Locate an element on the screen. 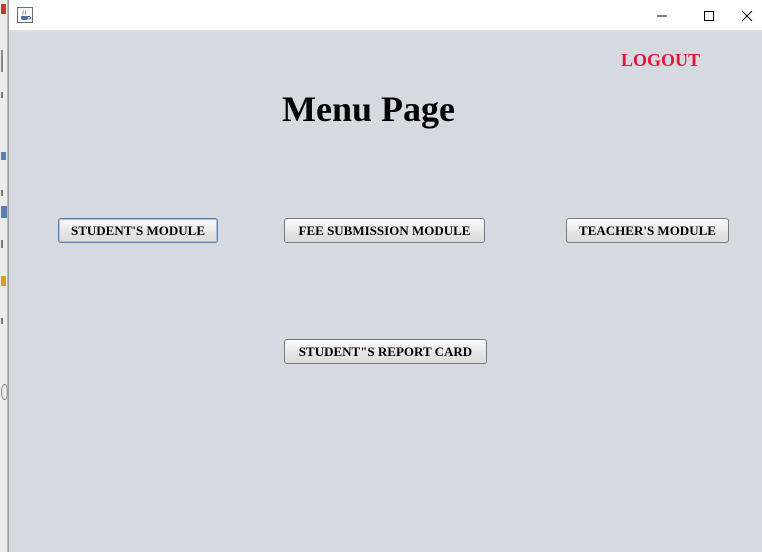 This screenshot has height=552, width=762. background-ide-strip is located at coordinates (4, 276).